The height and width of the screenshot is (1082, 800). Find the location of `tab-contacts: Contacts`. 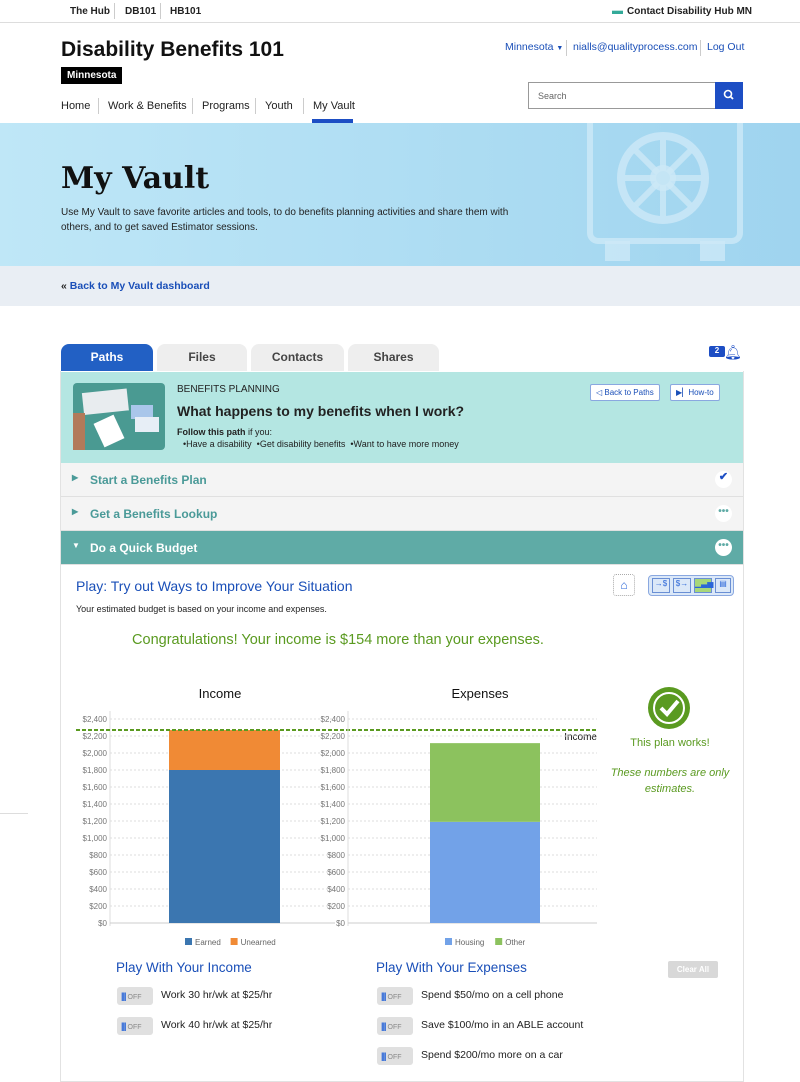

tab-contacts: Contacts is located at coordinates (297, 357).